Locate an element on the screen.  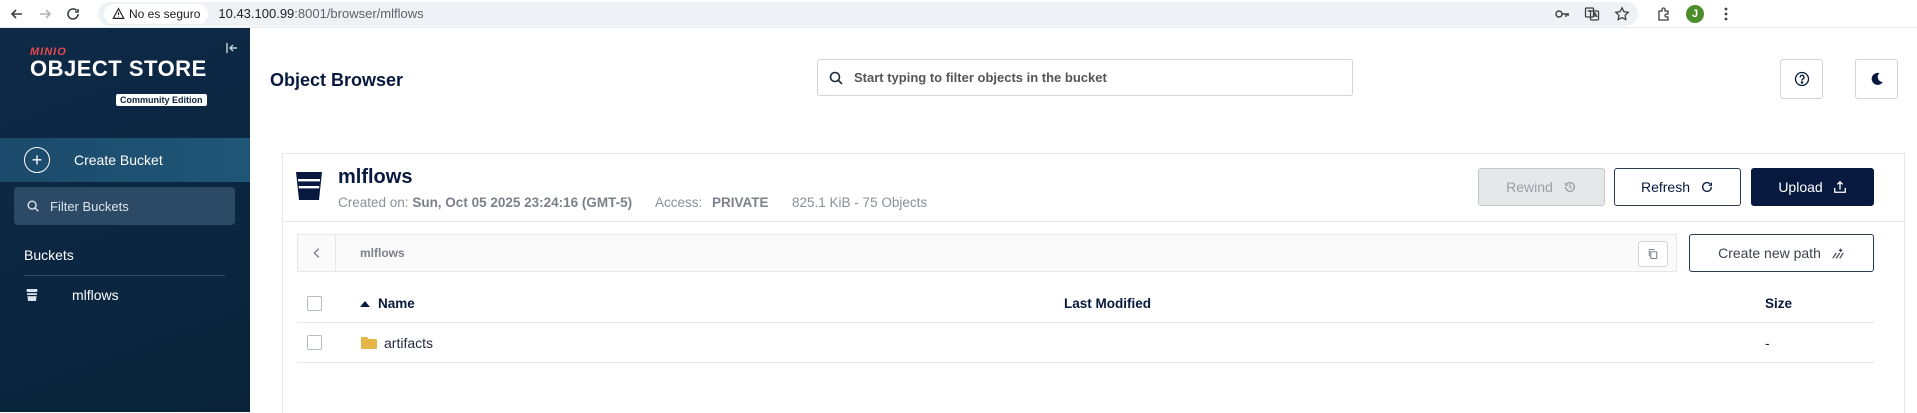
create-path-label: Create new path is located at coordinates (1769, 253).